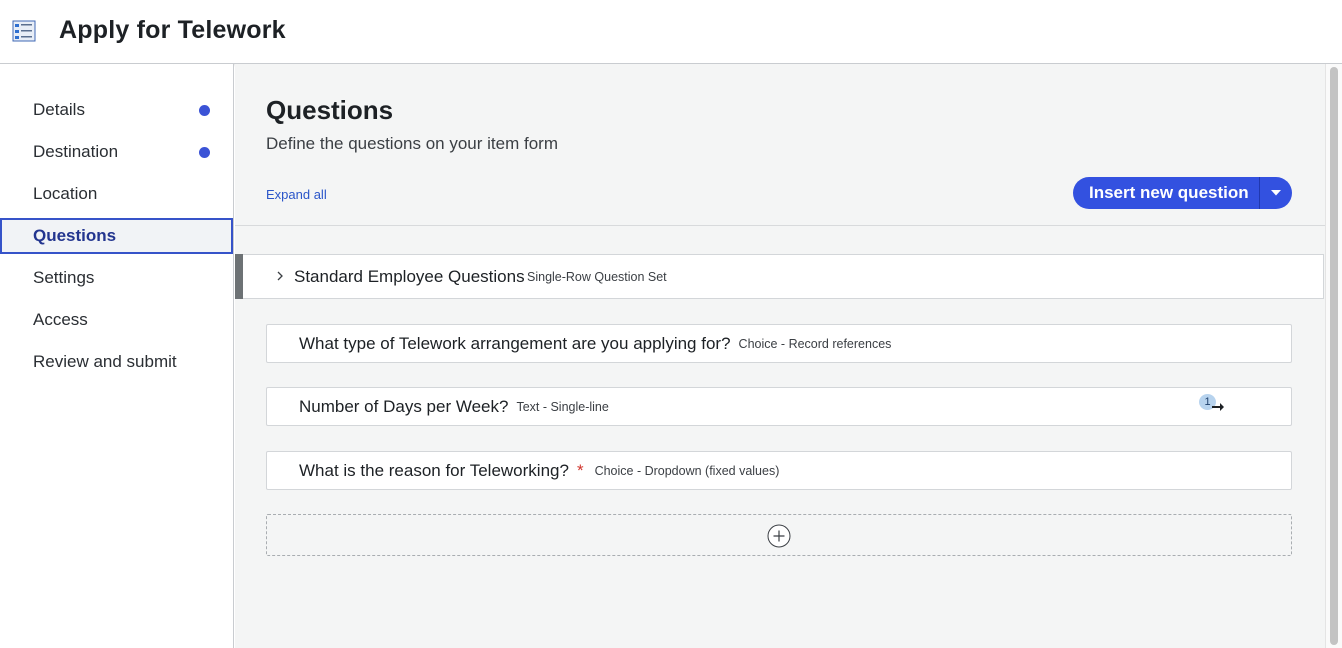 The height and width of the screenshot is (648, 1342). What do you see at coordinates (330, 110) in the screenshot?
I see `section-title: Questions` at bounding box center [330, 110].